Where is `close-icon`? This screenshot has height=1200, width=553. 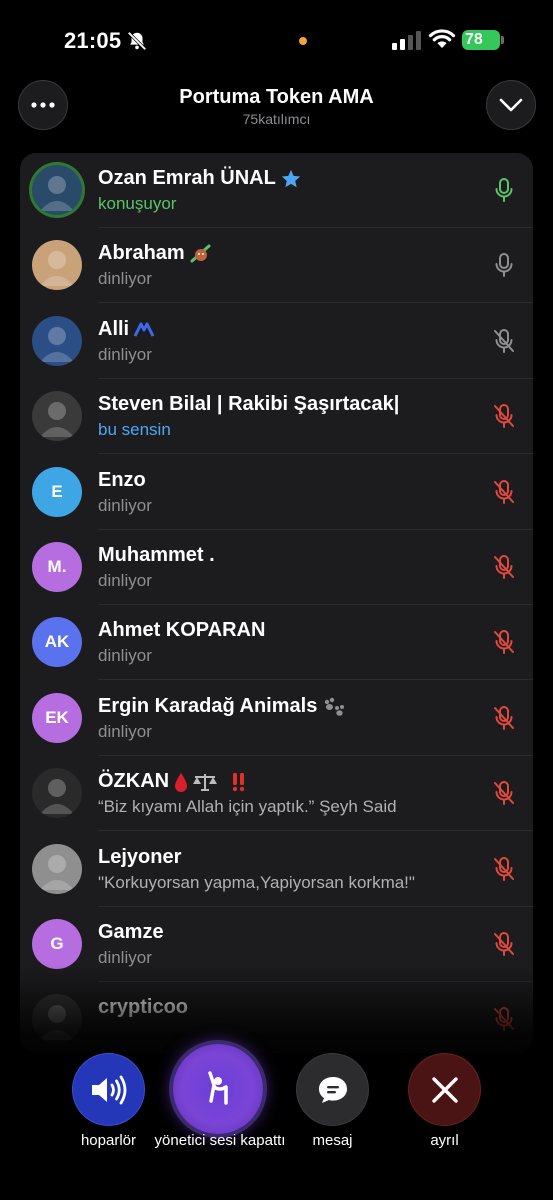 close-icon is located at coordinates (444, 1089).